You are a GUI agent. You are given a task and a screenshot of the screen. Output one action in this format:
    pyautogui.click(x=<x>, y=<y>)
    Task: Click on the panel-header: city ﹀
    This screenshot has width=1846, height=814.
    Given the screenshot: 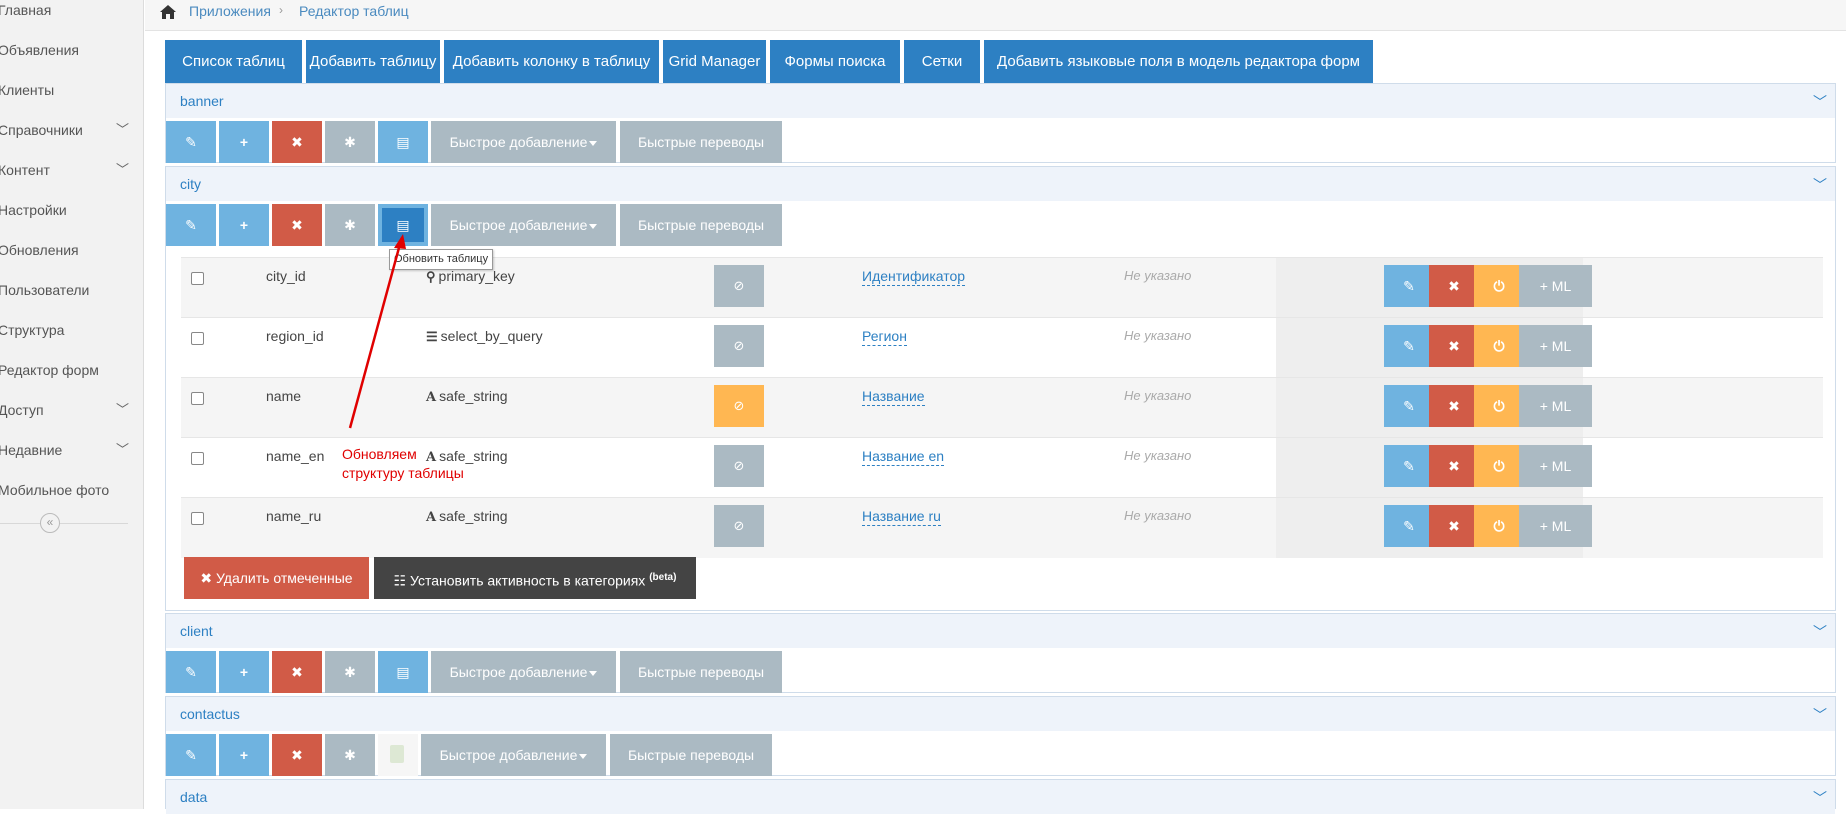 What is the action you would take?
    pyautogui.click(x=1000, y=184)
    